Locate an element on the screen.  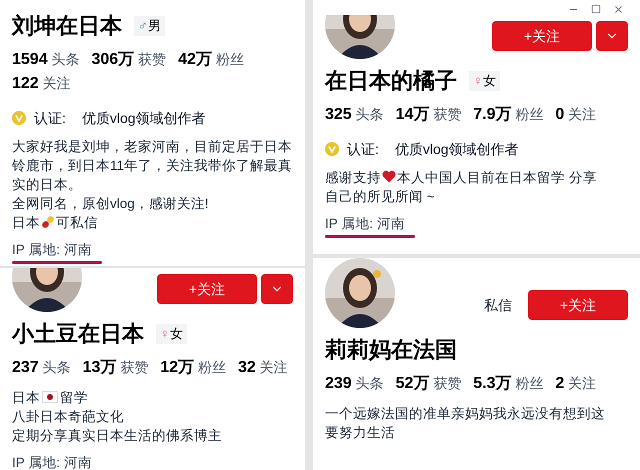
stat: 0 关注 is located at coordinates (575, 114).